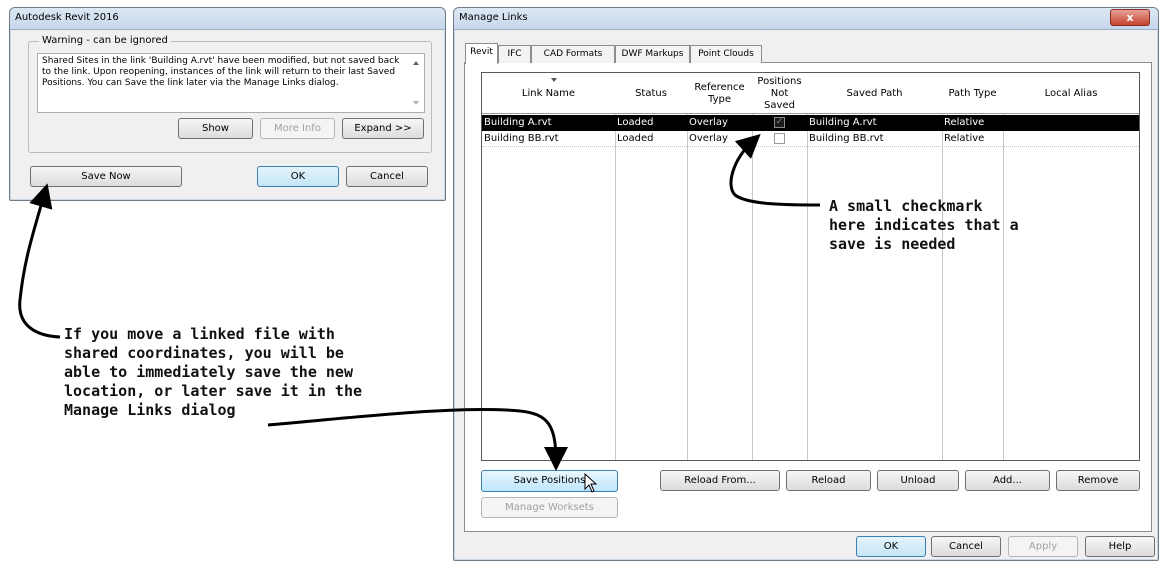 This screenshot has height=565, width=1163. What do you see at coordinates (481, 53) in the screenshot?
I see `tab-revit: Revit` at bounding box center [481, 53].